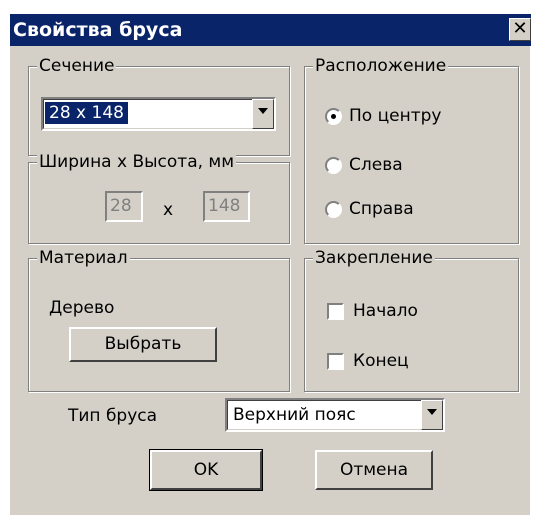 The image size is (536, 515). I want to click on dimensions-separator: x, so click(168, 210).